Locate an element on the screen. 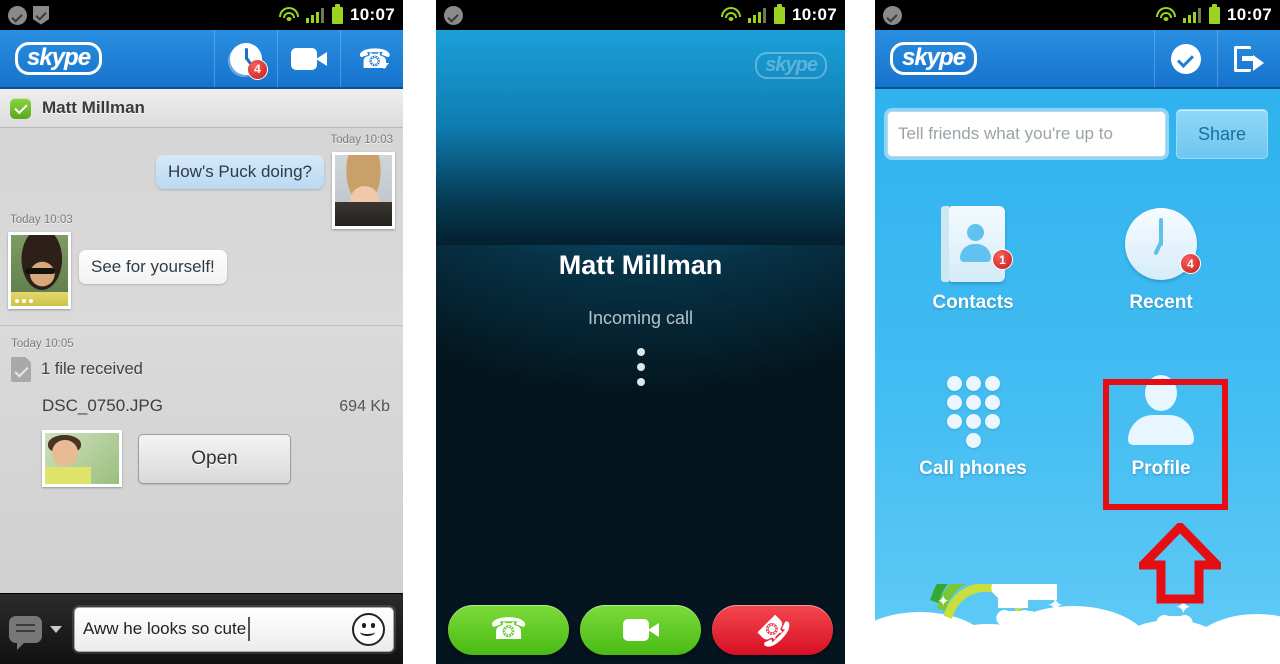 This screenshot has height=664, width=1280. recent-badge: 4 is located at coordinates (257, 69).